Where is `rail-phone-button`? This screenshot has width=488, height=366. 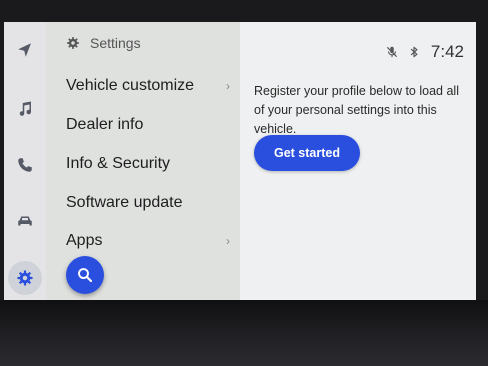 rail-phone-button is located at coordinates (25, 165).